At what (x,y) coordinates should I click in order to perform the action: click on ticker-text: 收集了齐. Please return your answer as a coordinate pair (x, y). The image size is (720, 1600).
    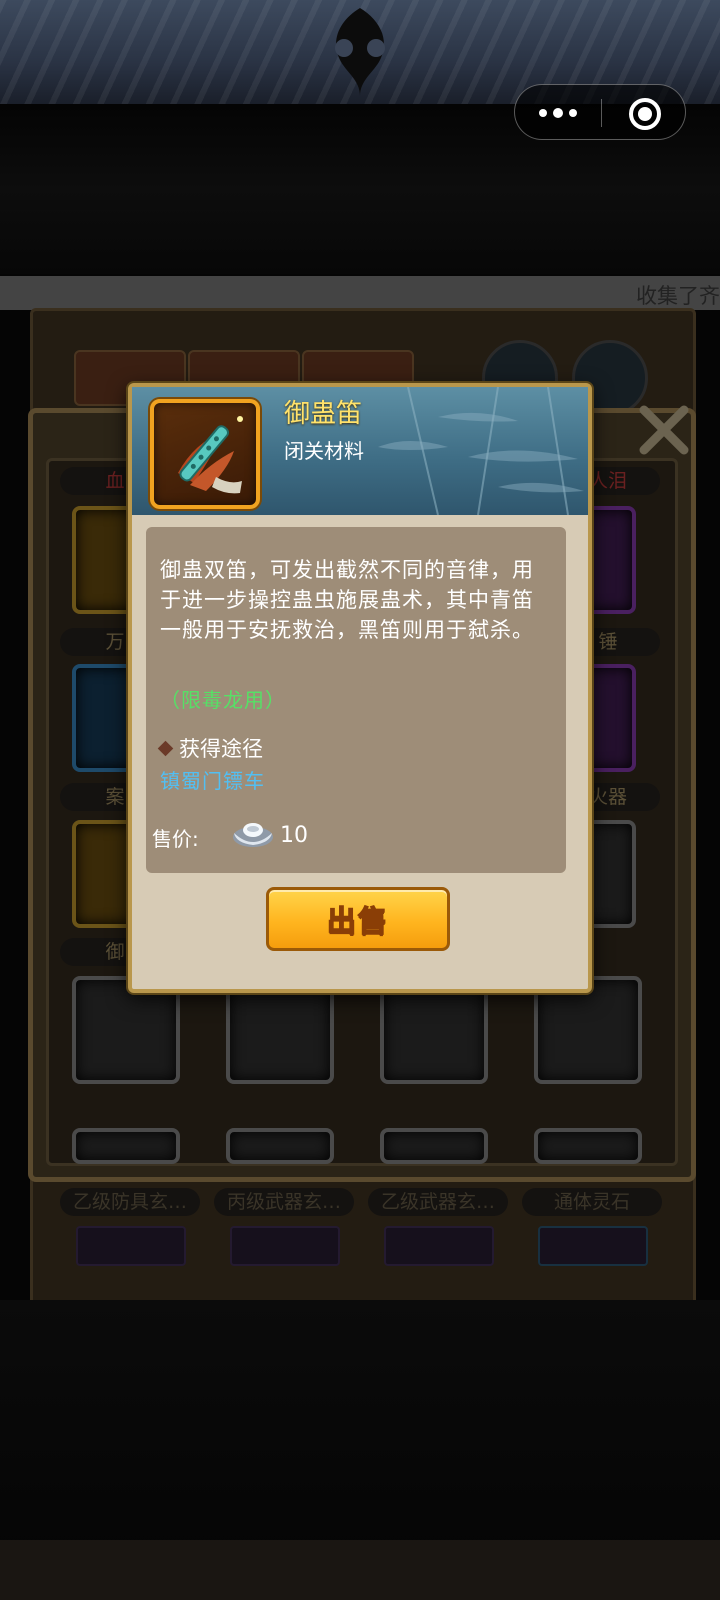
    Looking at the image, I should click on (678, 296).